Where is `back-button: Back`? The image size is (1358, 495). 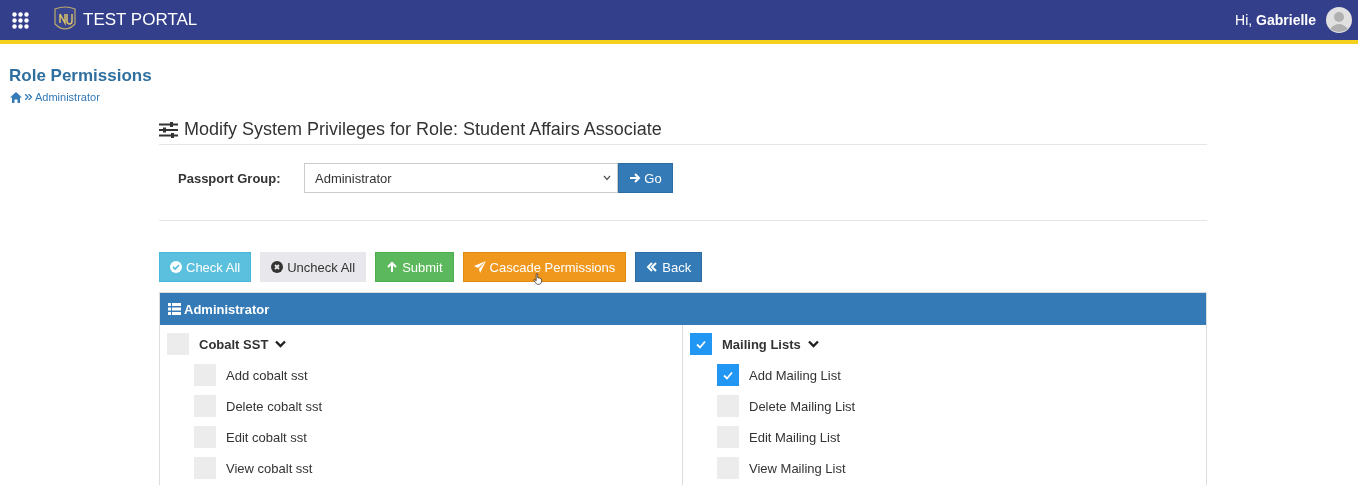 back-button: Back is located at coordinates (669, 267).